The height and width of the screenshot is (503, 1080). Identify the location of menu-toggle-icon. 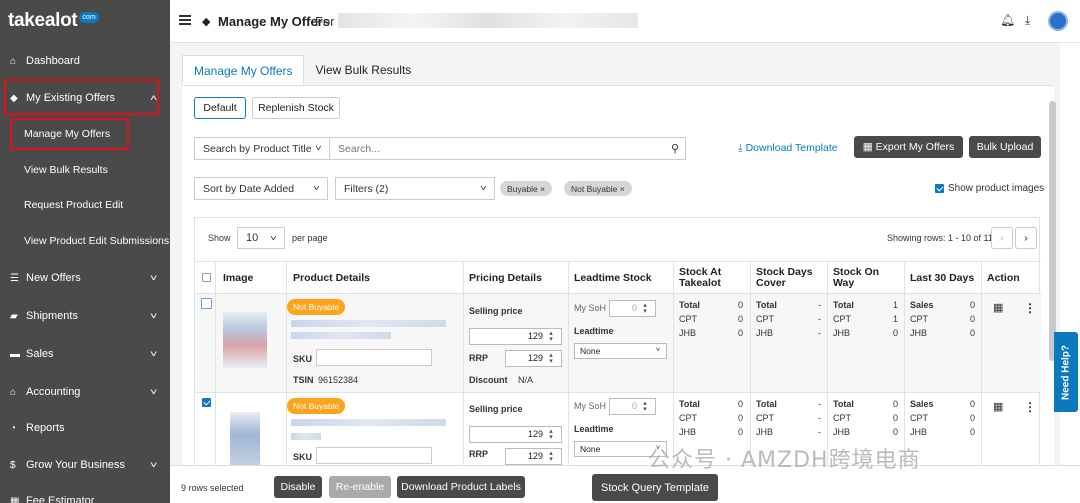
(185, 20).